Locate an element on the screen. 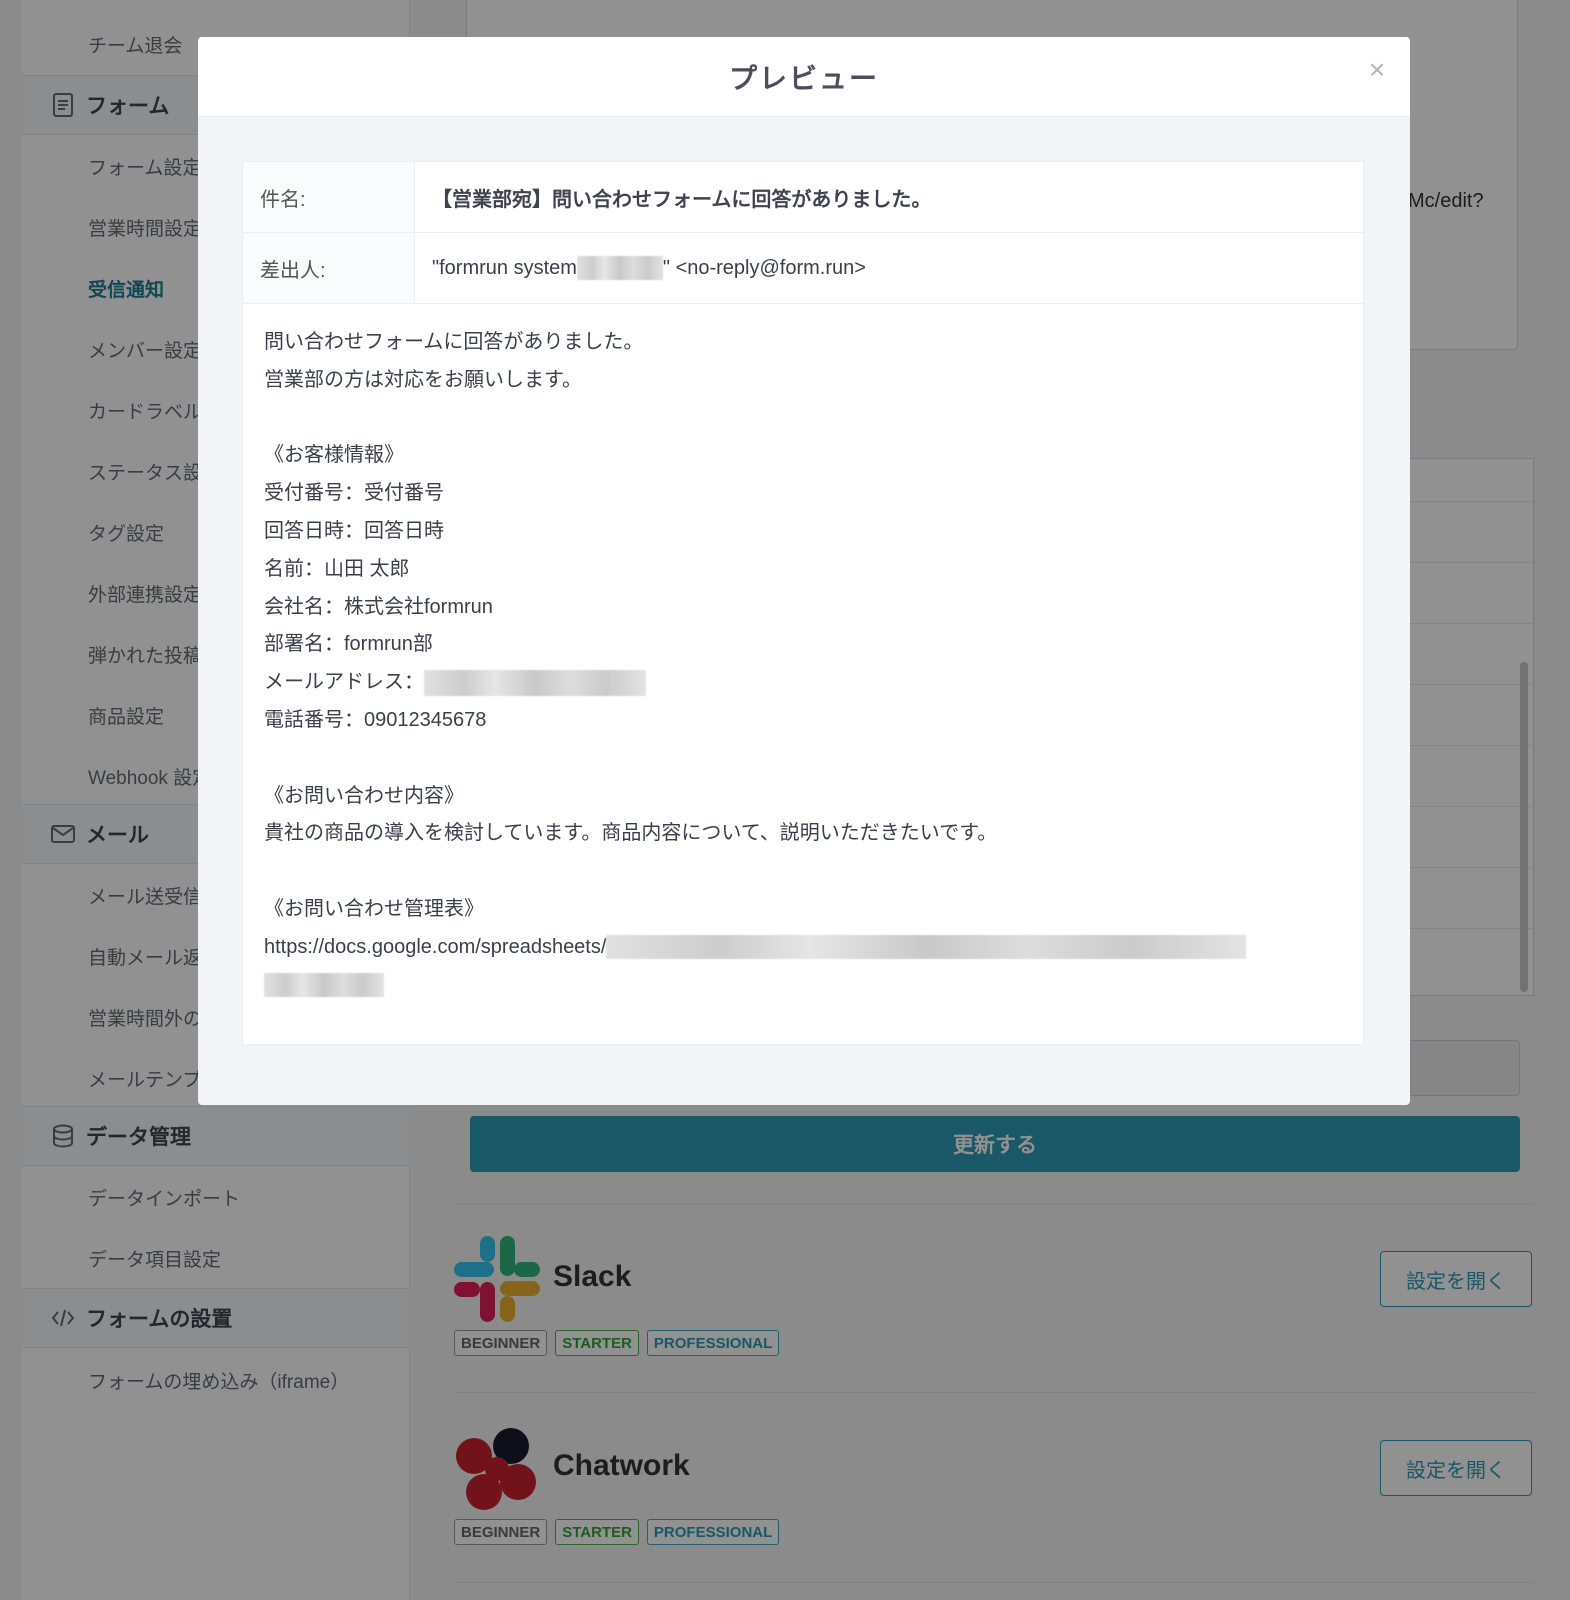  body-line: 回答日時：回答日時 is located at coordinates (354, 530).